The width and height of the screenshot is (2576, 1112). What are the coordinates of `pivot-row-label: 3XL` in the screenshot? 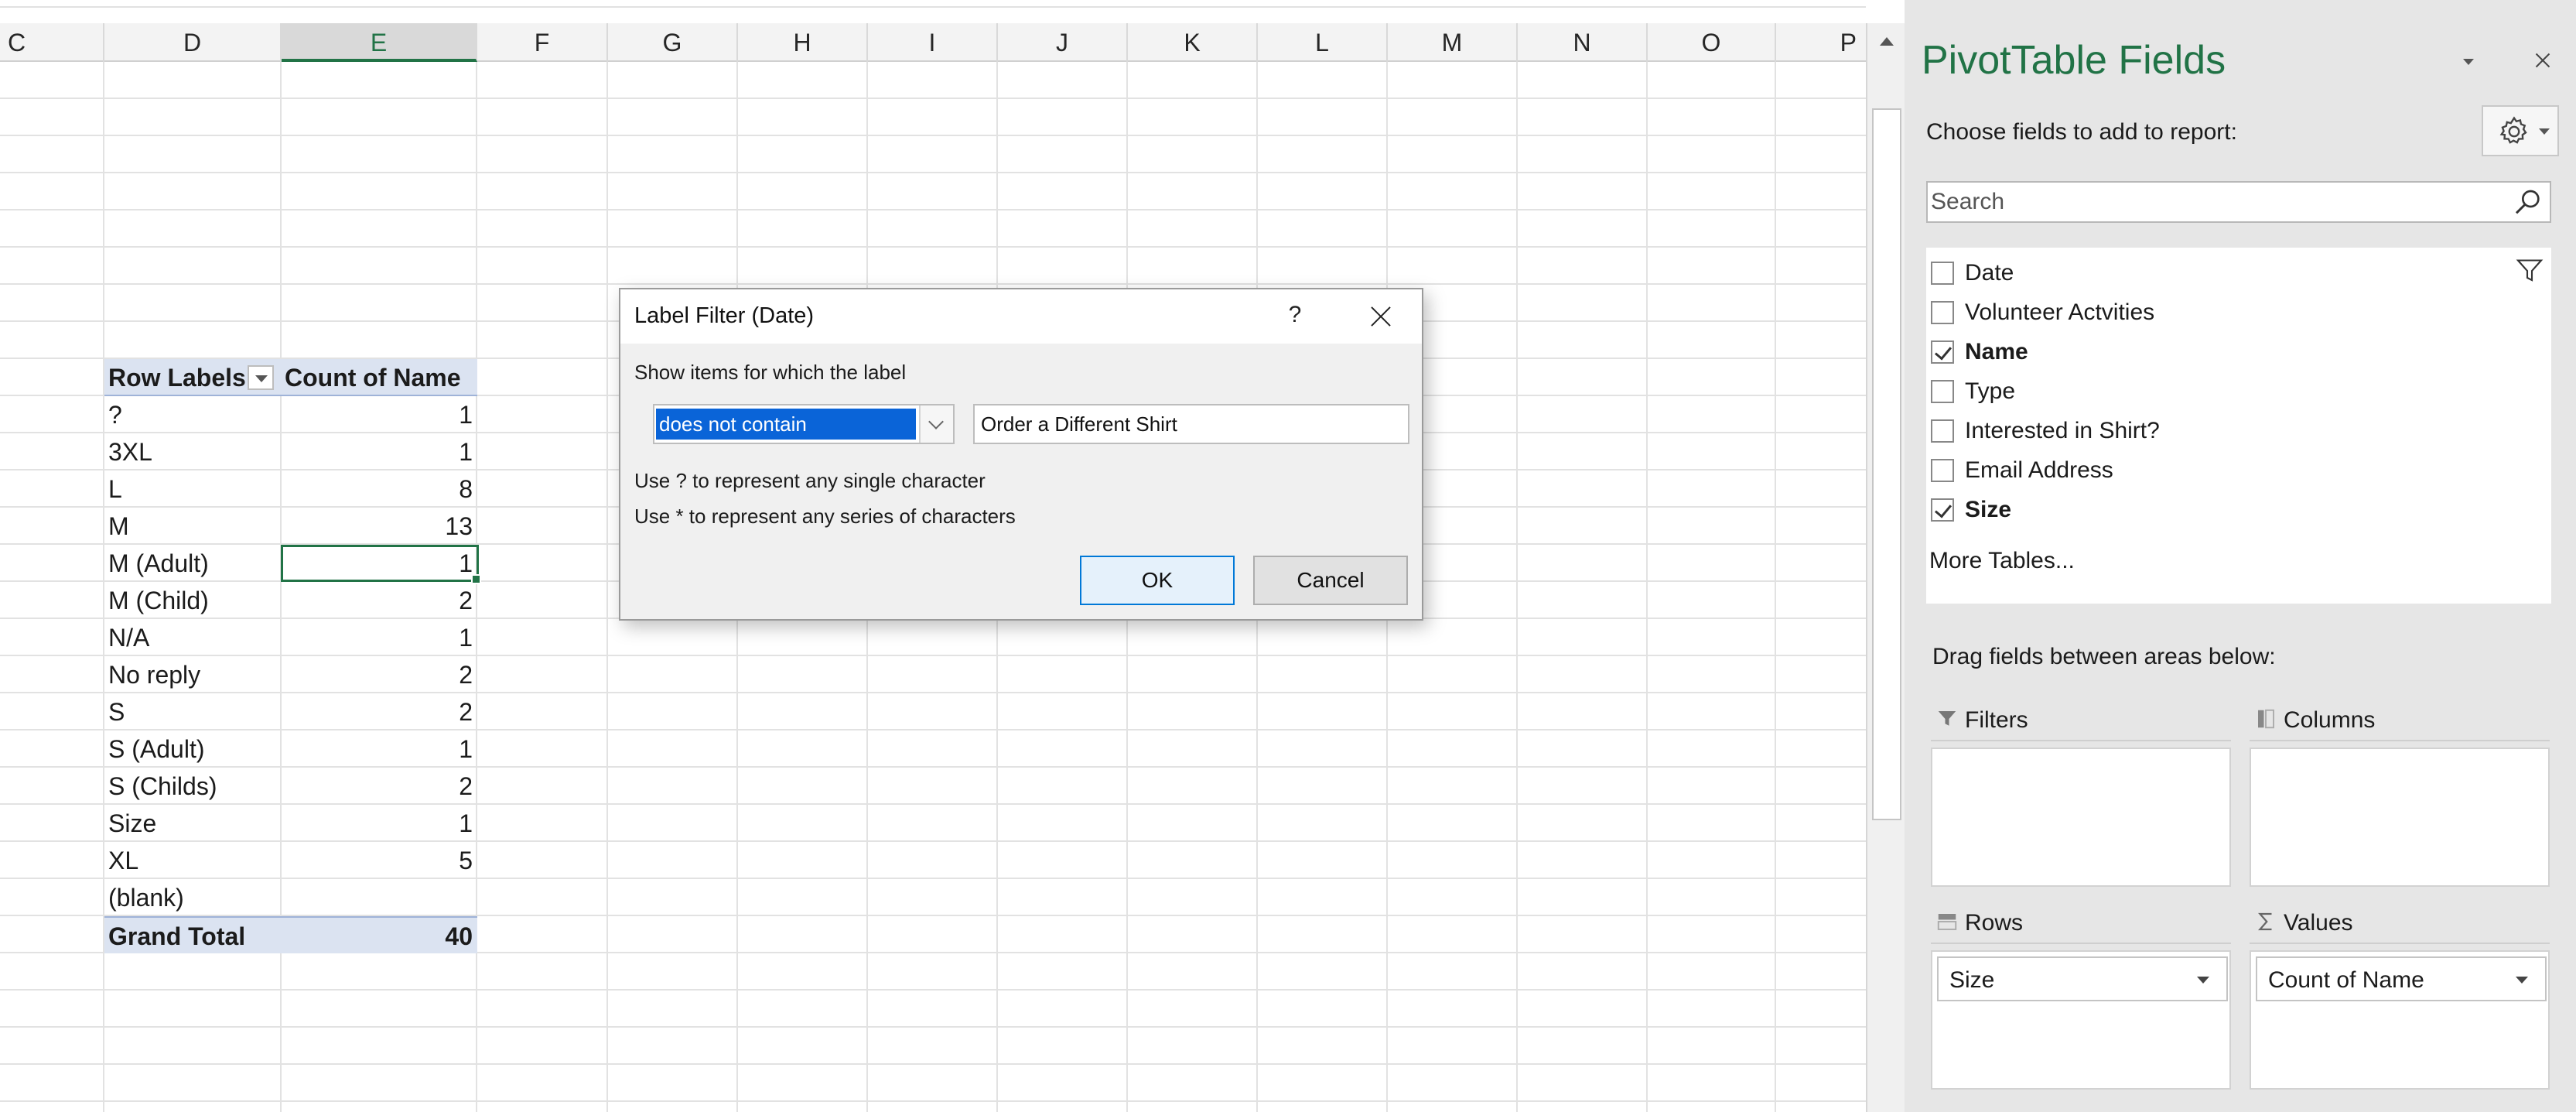 It's located at (130, 452).